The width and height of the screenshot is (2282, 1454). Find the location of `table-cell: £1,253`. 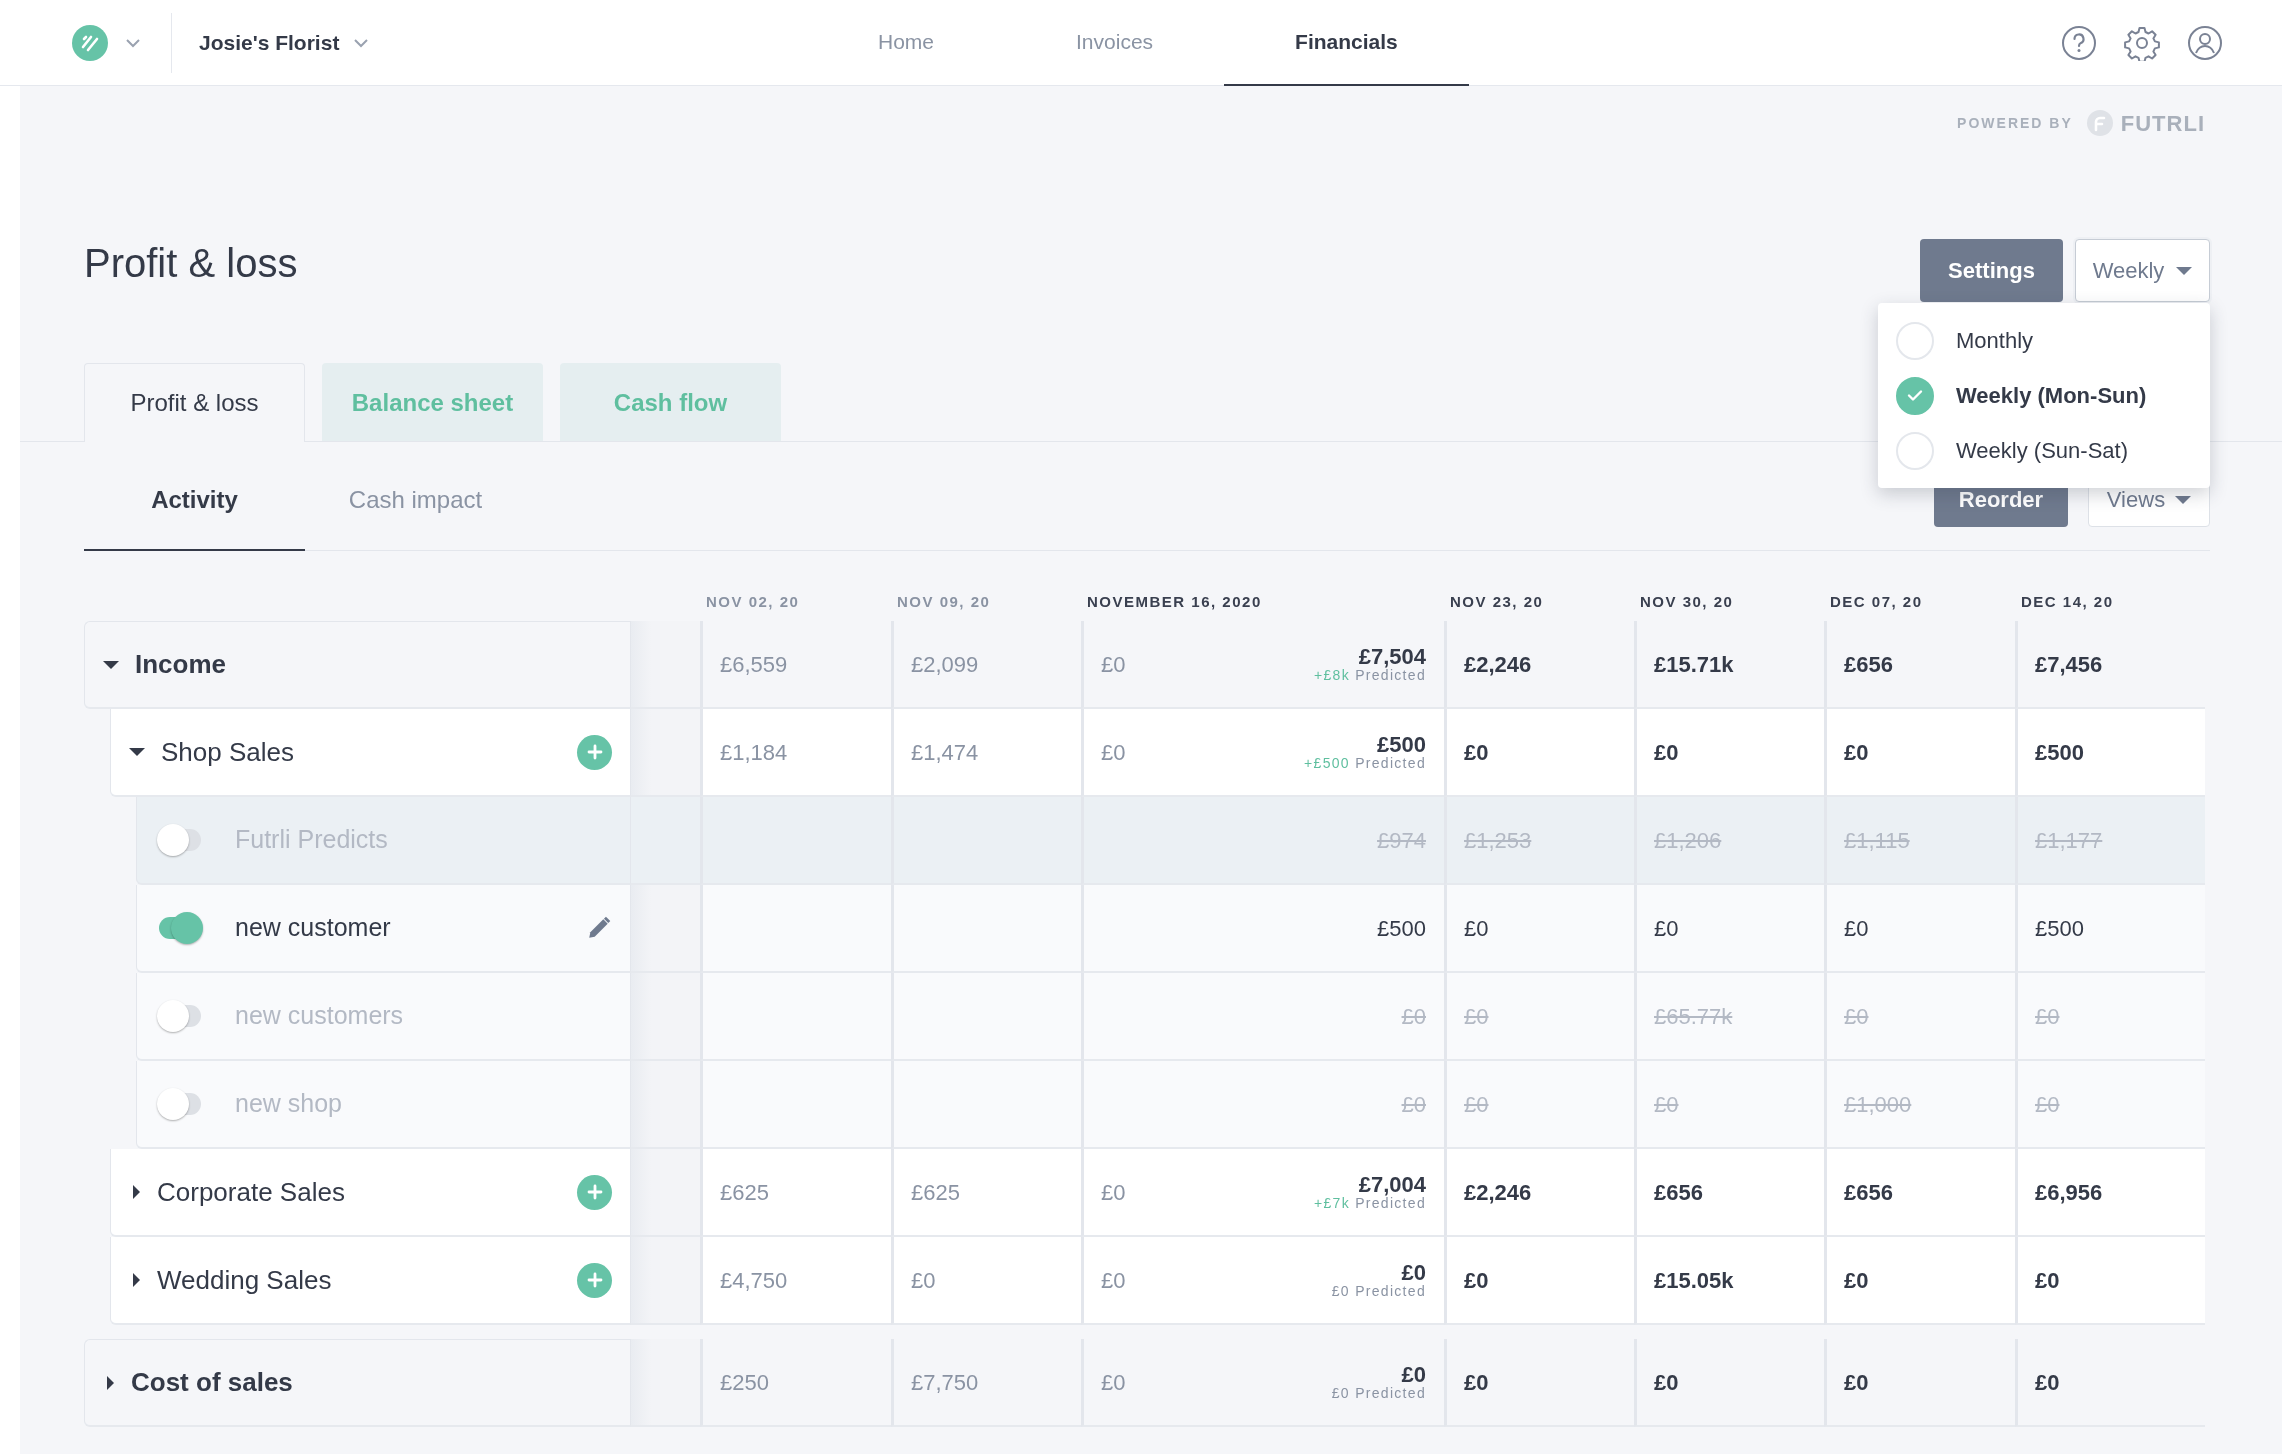

table-cell: £1,253 is located at coordinates (1539, 841).